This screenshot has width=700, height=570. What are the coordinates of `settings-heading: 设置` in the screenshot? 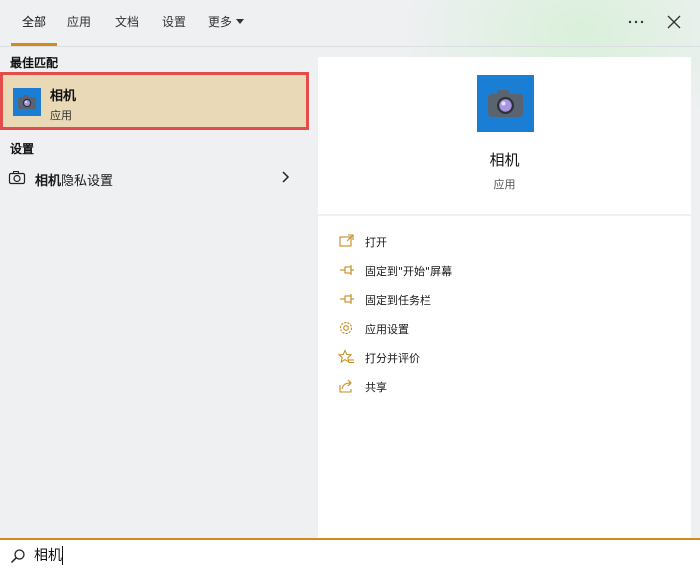 It's located at (22, 149).